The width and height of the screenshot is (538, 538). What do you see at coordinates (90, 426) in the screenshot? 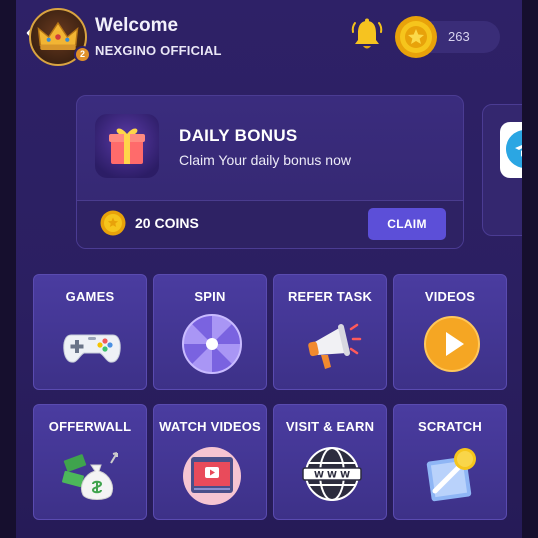
I see `offerwall-label: OFFERWALL` at bounding box center [90, 426].